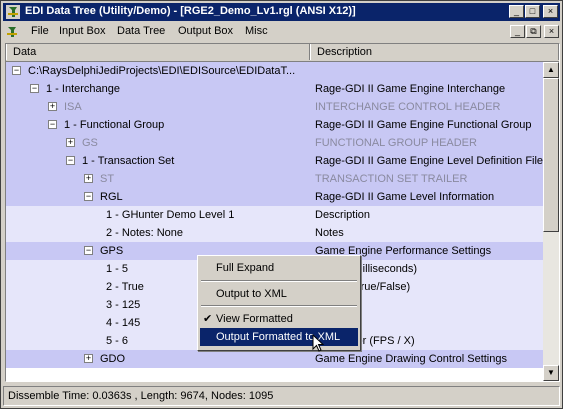 The height and width of the screenshot is (409, 563). Describe the element at coordinates (405, 197) in the screenshot. I see `tree-node-description: Rage-GDI II Game Level Information` at that location.